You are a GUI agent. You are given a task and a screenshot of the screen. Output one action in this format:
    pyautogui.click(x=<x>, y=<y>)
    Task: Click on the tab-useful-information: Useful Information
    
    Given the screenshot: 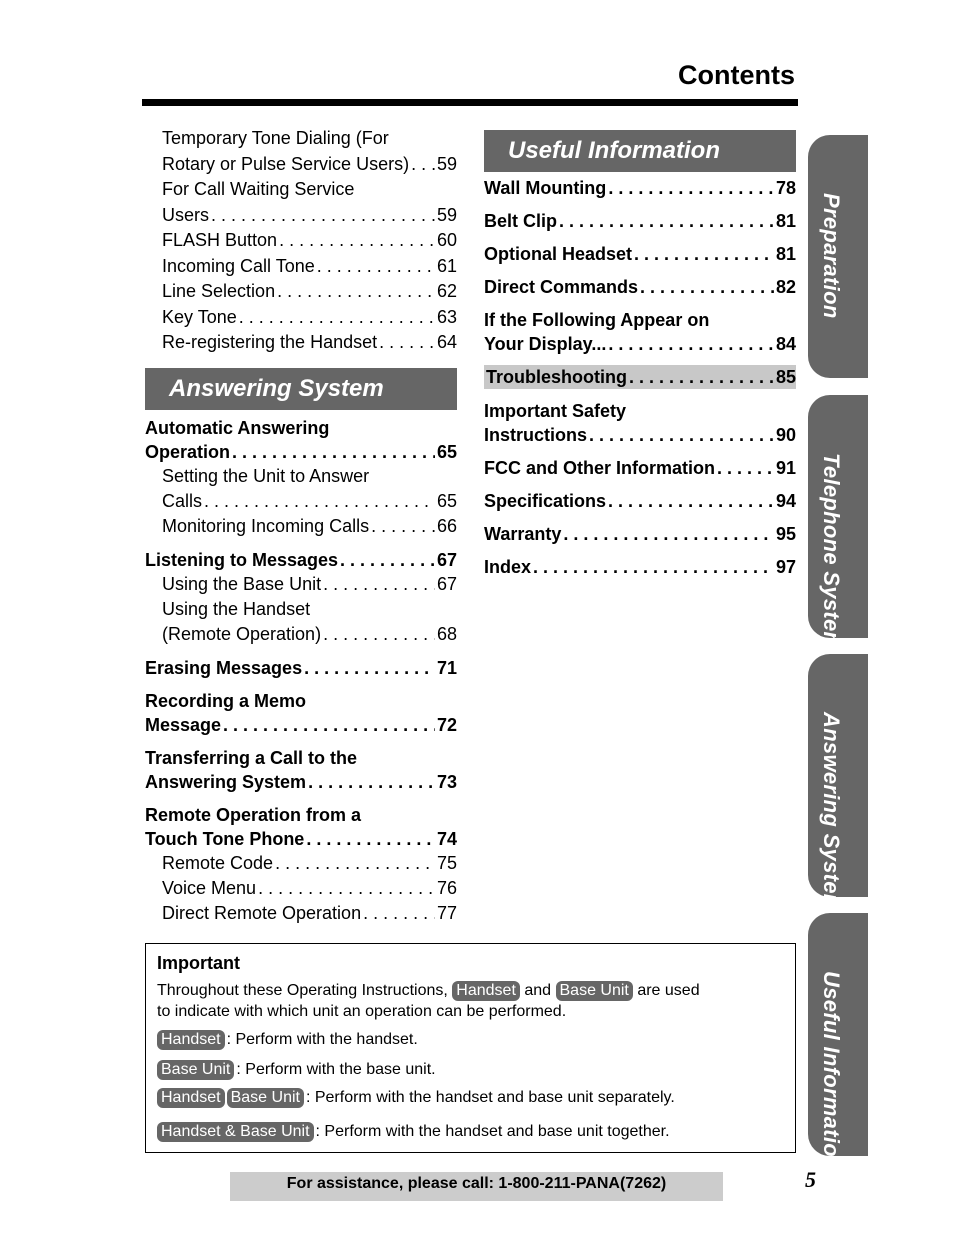 What is the action you would take?
    pyautogui.click(x=838, y=1042)
    